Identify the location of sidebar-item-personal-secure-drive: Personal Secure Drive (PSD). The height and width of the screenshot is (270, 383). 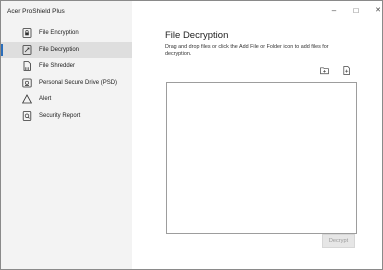
(66, 83).